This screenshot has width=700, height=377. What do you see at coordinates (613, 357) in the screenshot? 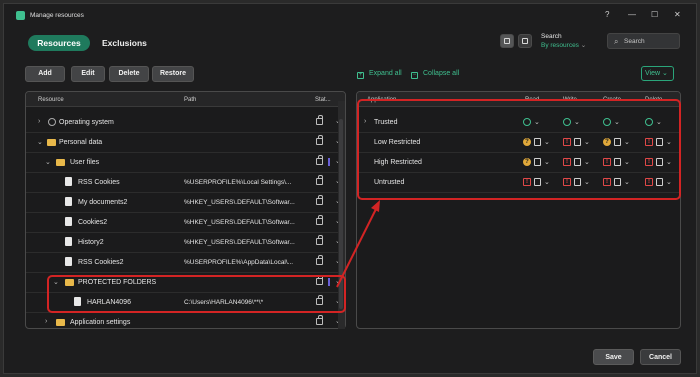
I see `save-button: Save` at bounding box center [613, 357].